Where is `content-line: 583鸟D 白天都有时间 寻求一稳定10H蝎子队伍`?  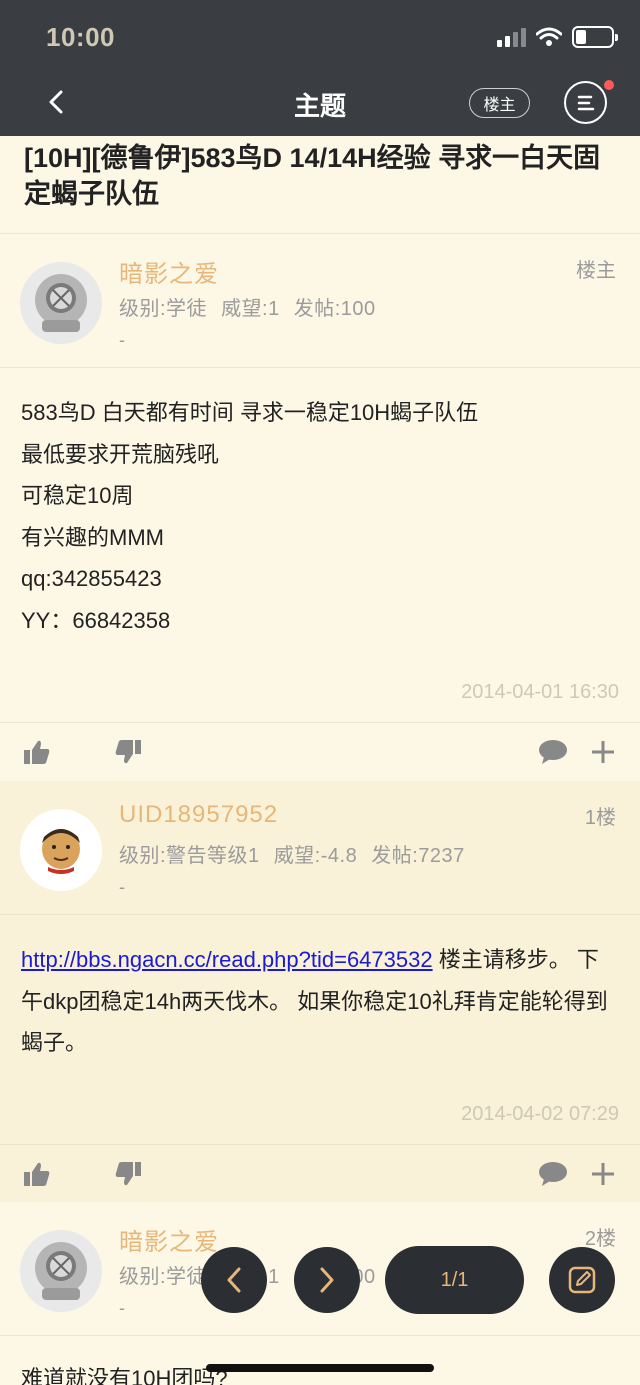
content-line: 583鸟D 白天都有时间 寻求一稳定10H蝎子队伍 is located at coordinates (250, 412).